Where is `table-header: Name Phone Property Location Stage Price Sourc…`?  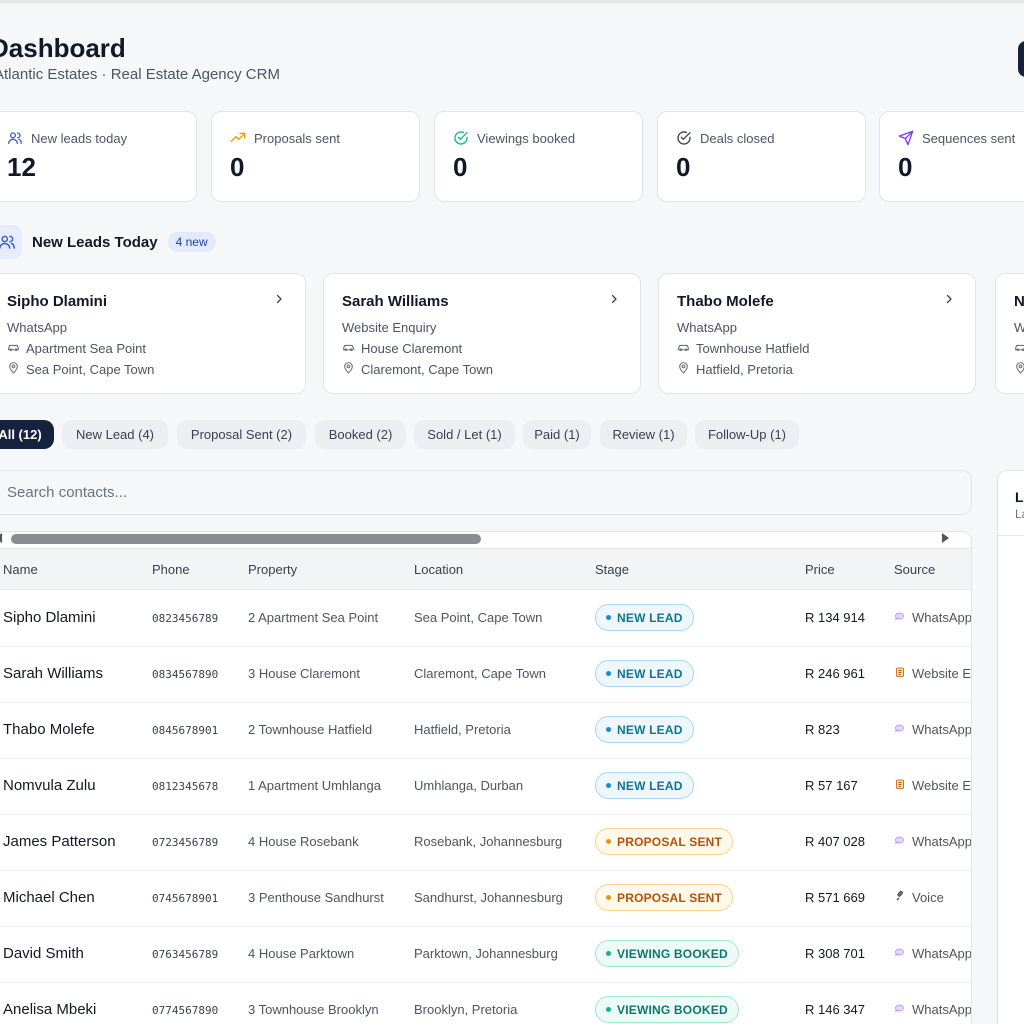
table-header: Name Phone Property Location Stage Price Sourc… is located at coordinates (485, 569).